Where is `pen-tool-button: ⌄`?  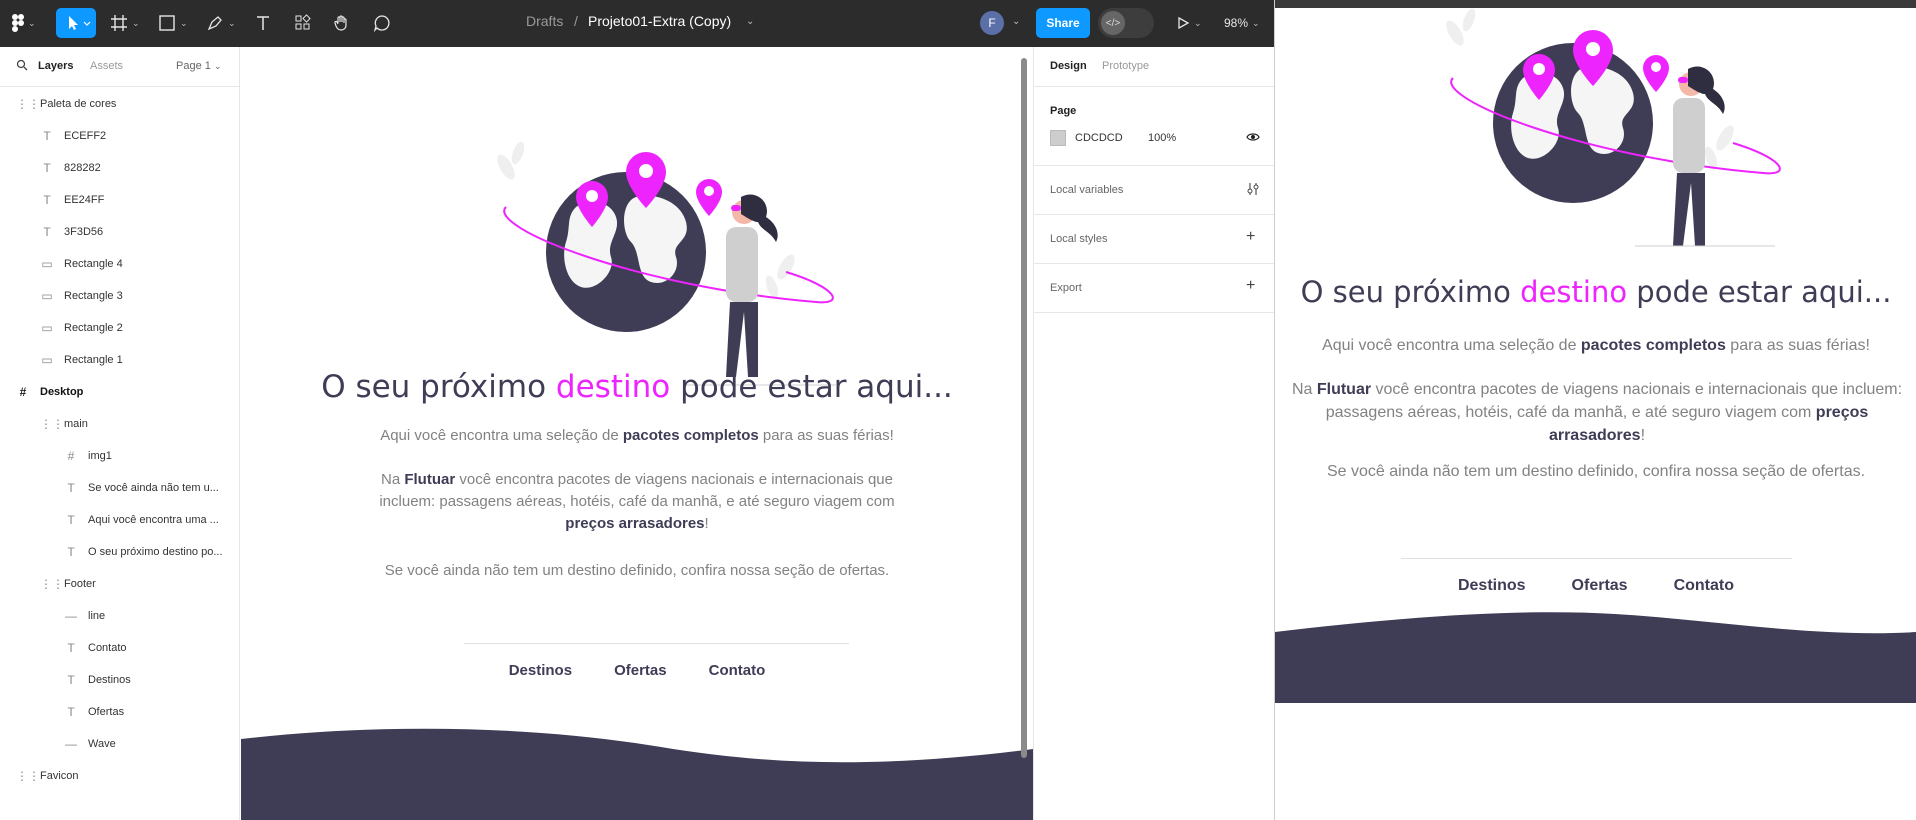 pen-tool-button: ⌄ is located at coordinates (221, 23).